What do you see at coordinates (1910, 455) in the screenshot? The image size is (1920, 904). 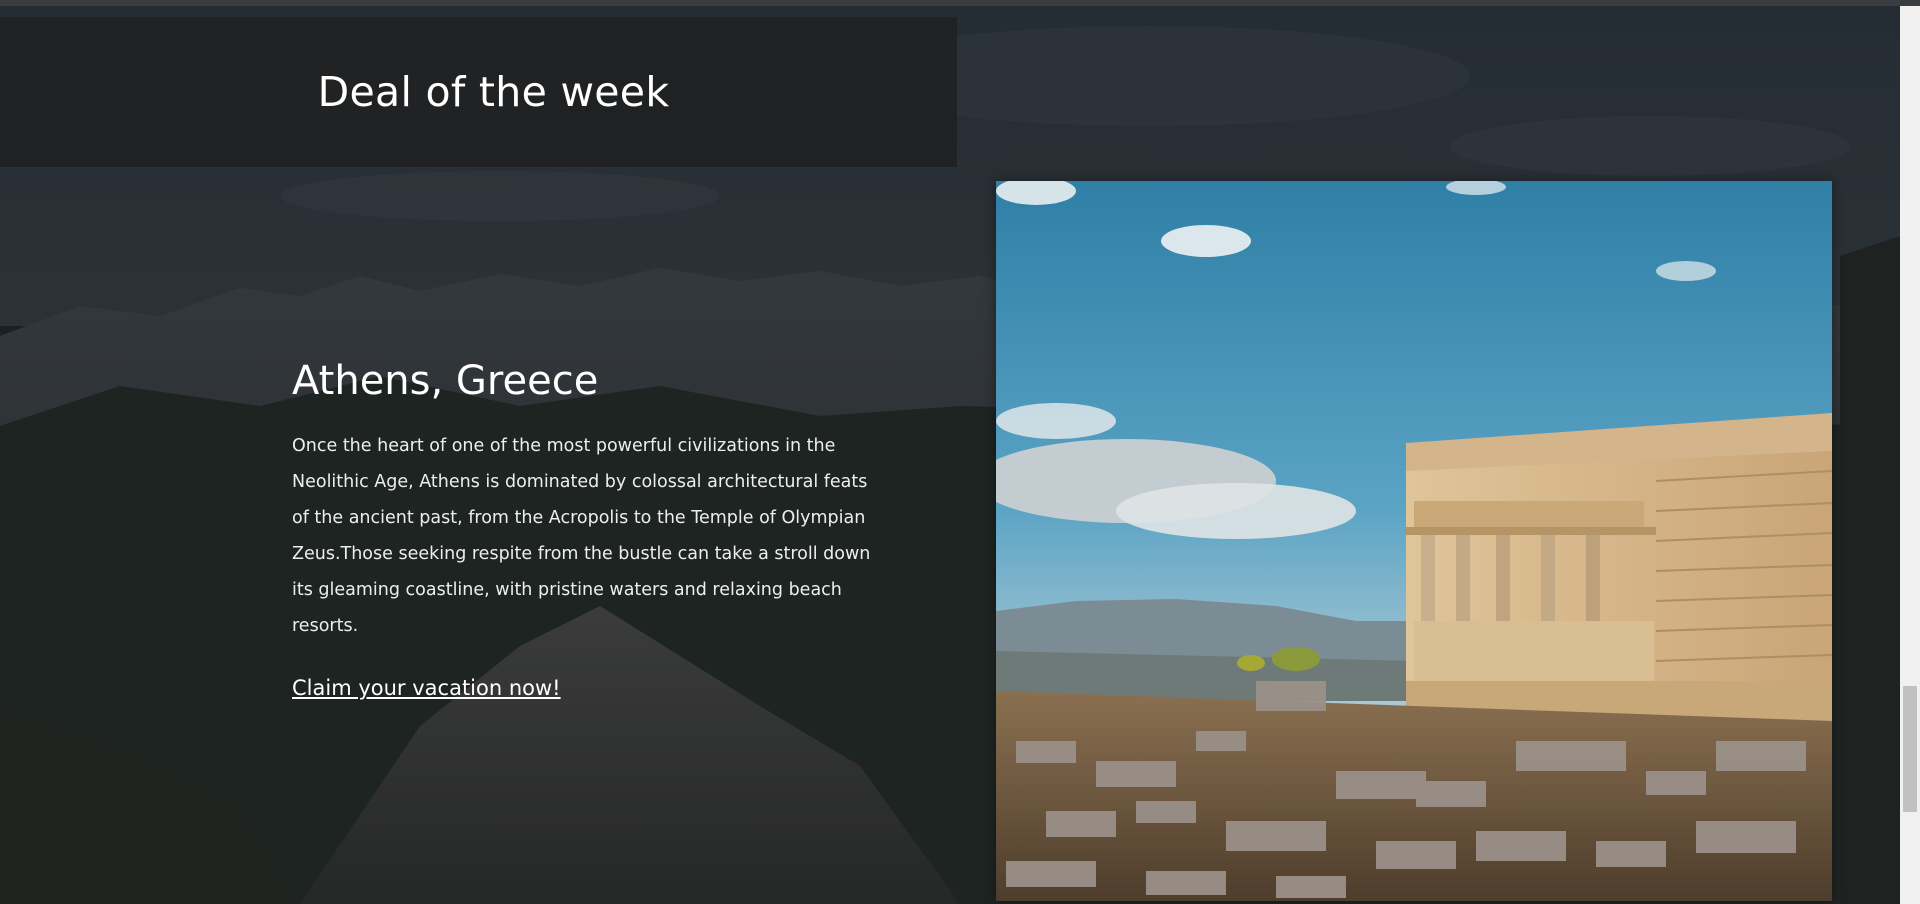 I see `vertical-scrollbar` at bounding box center [1910, 455].